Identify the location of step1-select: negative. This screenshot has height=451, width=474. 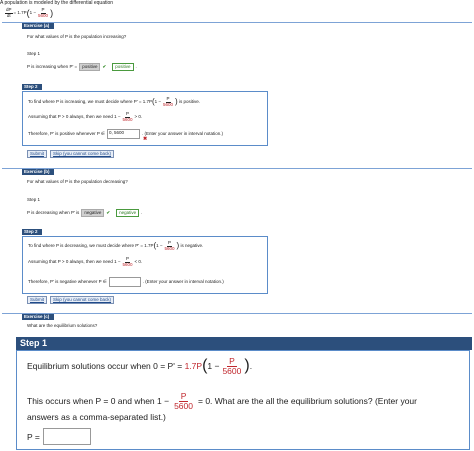
(93, 213).